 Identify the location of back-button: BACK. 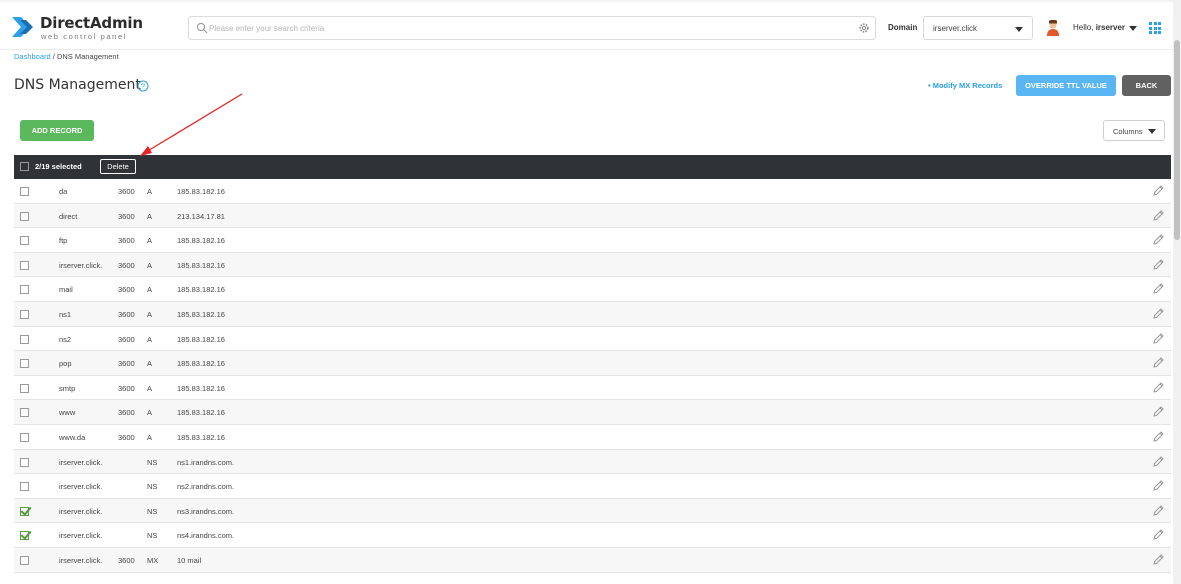
(1146, 85).